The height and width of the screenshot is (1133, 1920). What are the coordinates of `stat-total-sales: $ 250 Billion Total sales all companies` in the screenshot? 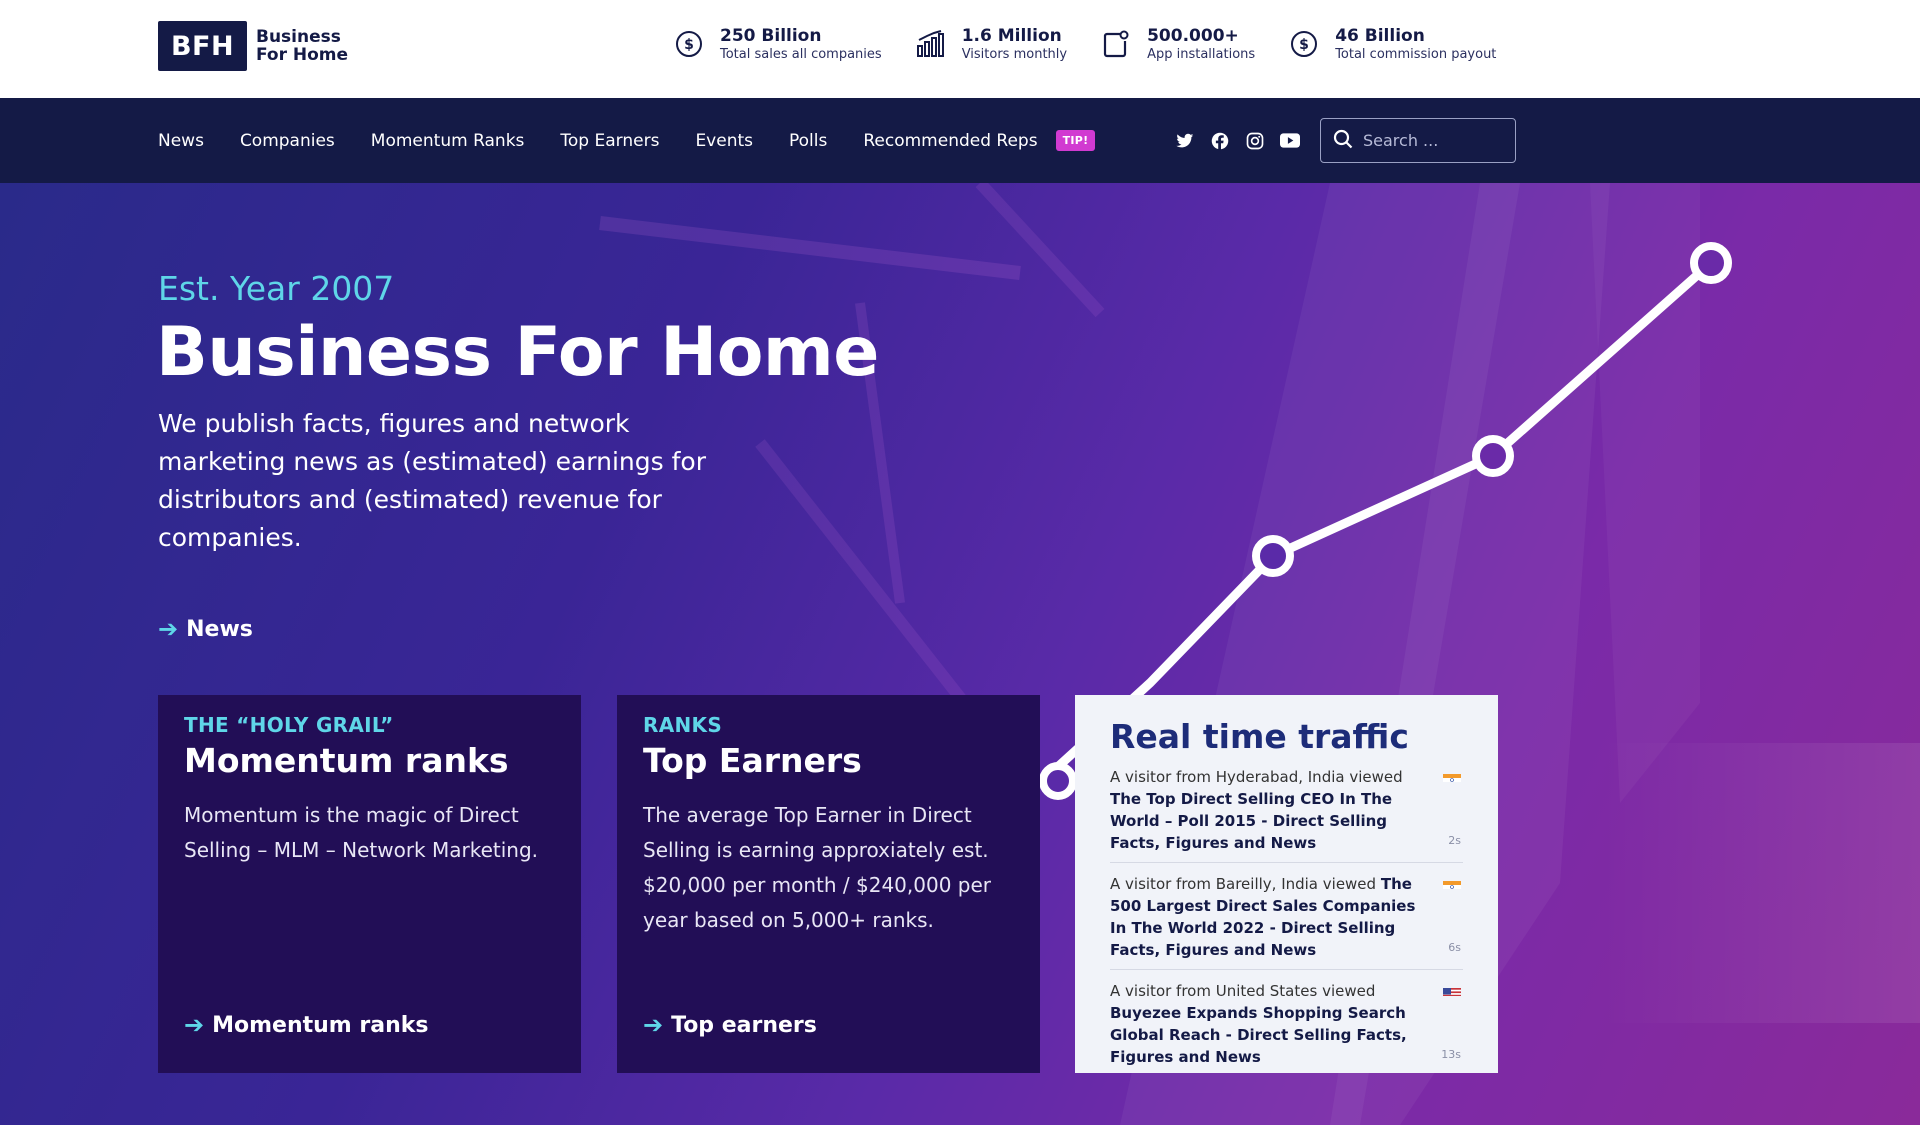 It's located at (778, 44).